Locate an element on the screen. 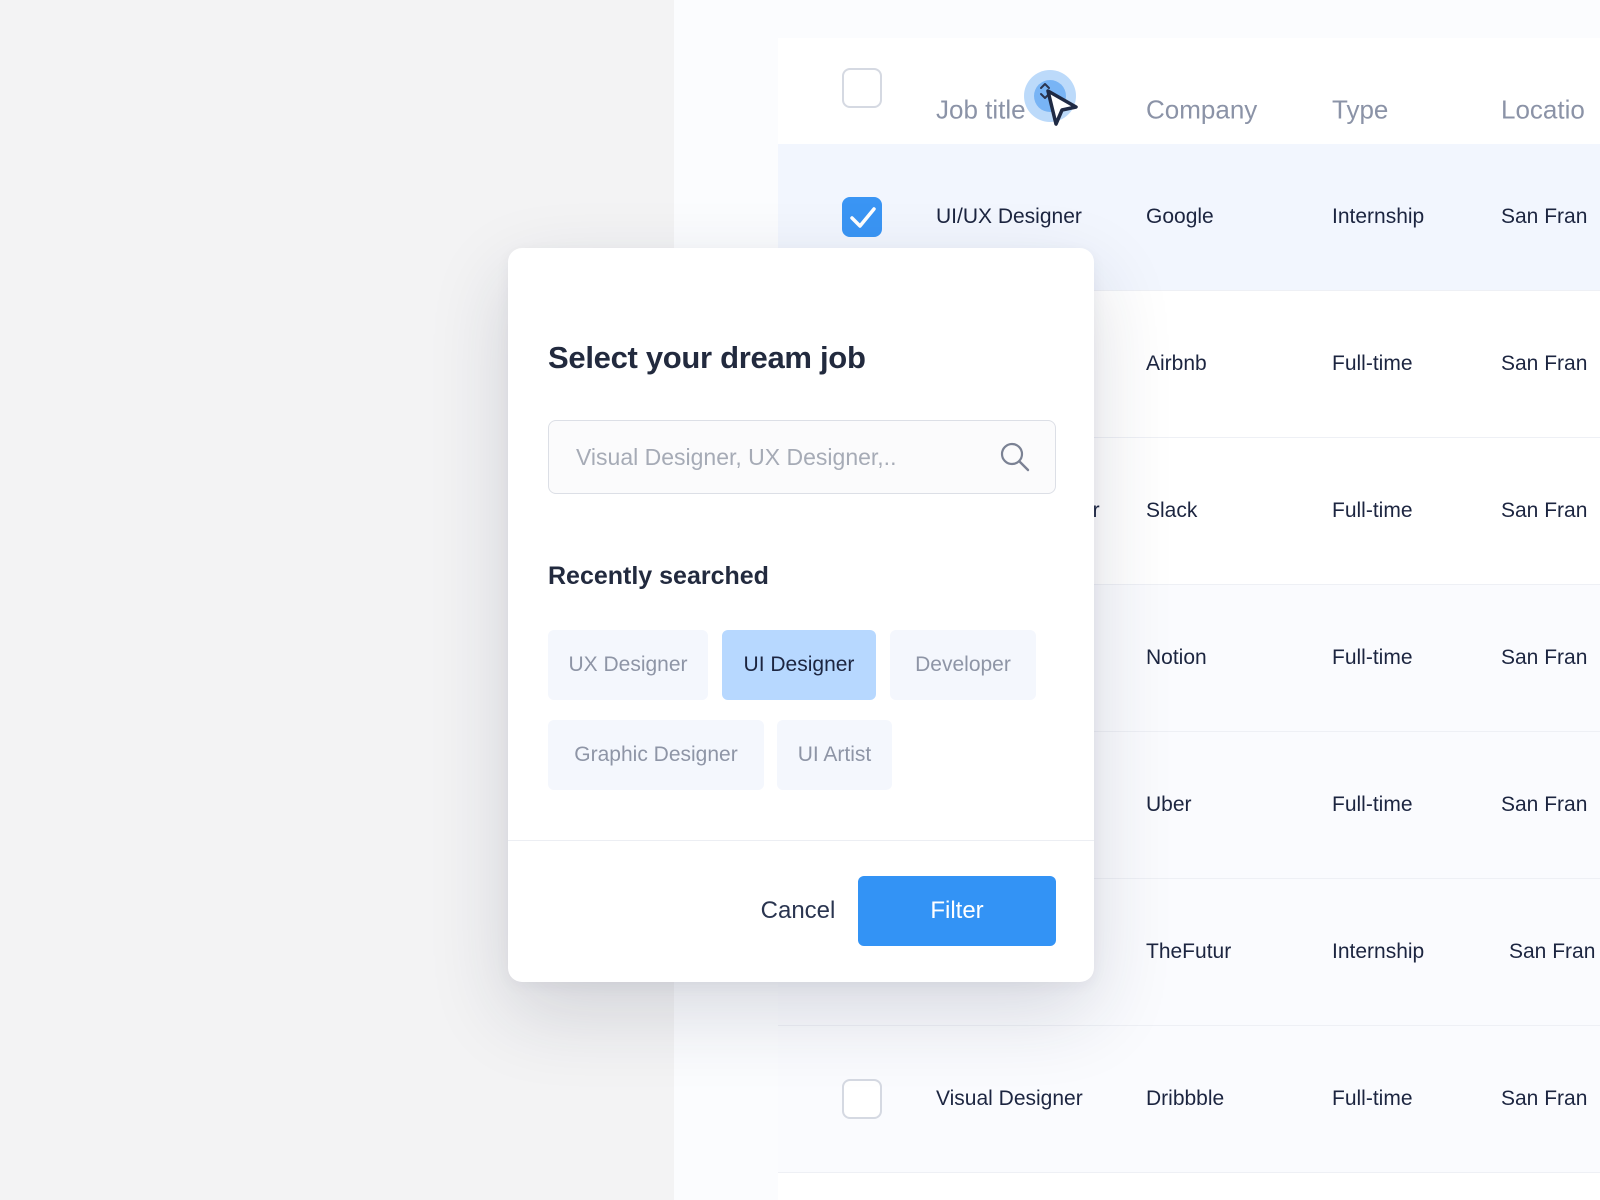 The image size is (1600, 1200). cell-company: Notion is located at coordinates (1176, 657).